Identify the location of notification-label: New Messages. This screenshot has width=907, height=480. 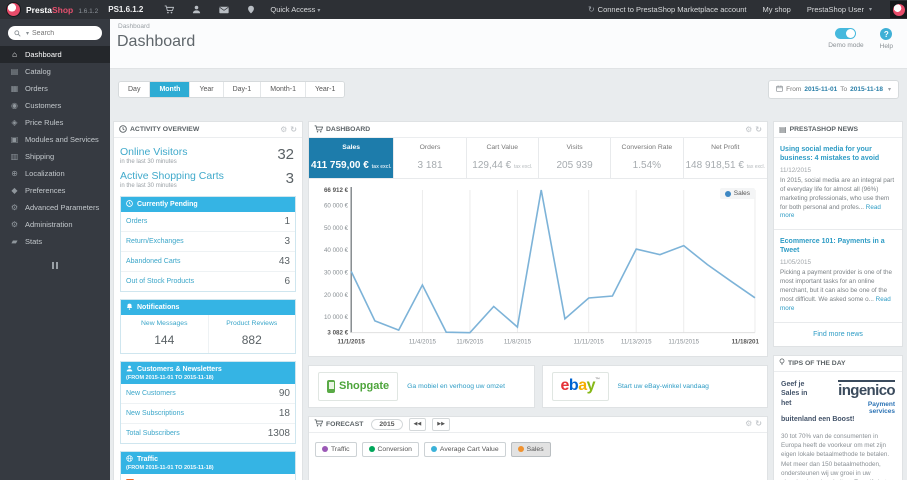
(164, 323).